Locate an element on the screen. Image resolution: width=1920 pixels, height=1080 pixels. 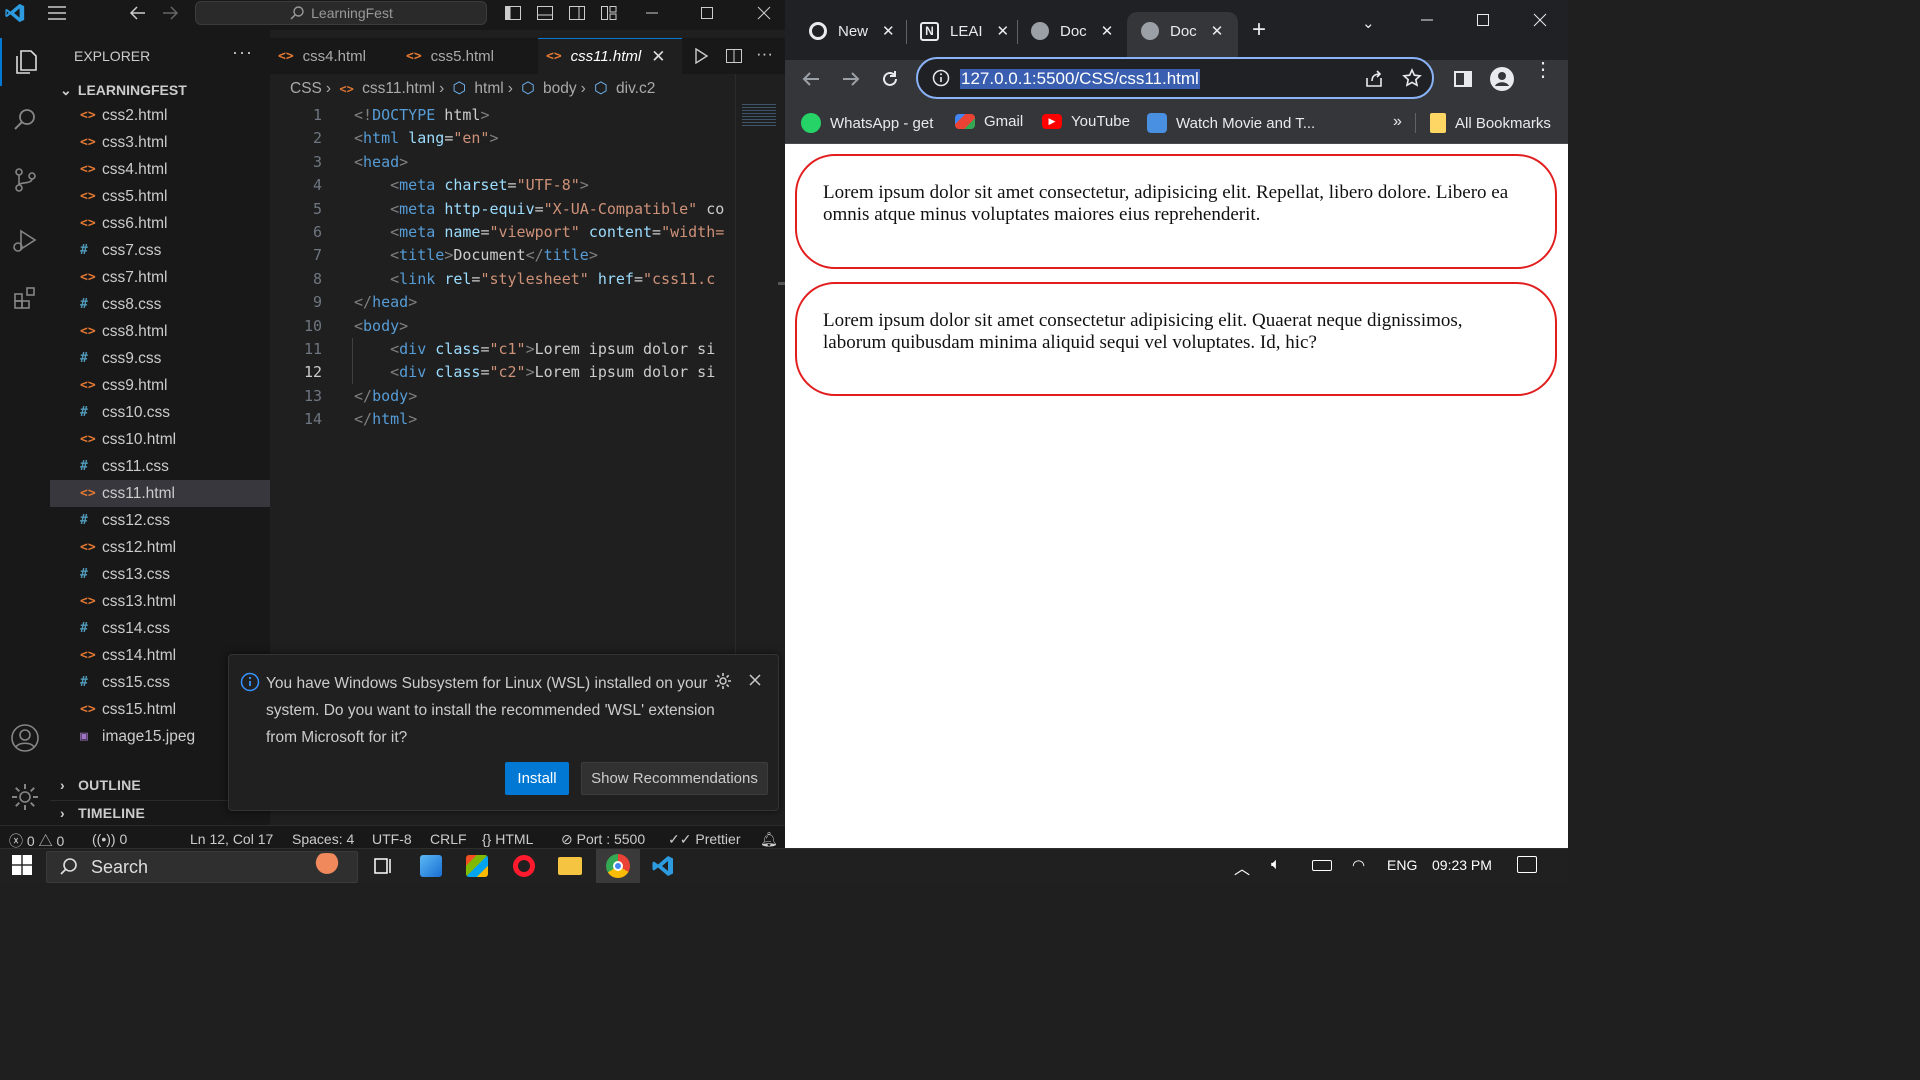
code-line: <div class="c2">Lorem ipsum dolor si is located at coordinates (534, 372).